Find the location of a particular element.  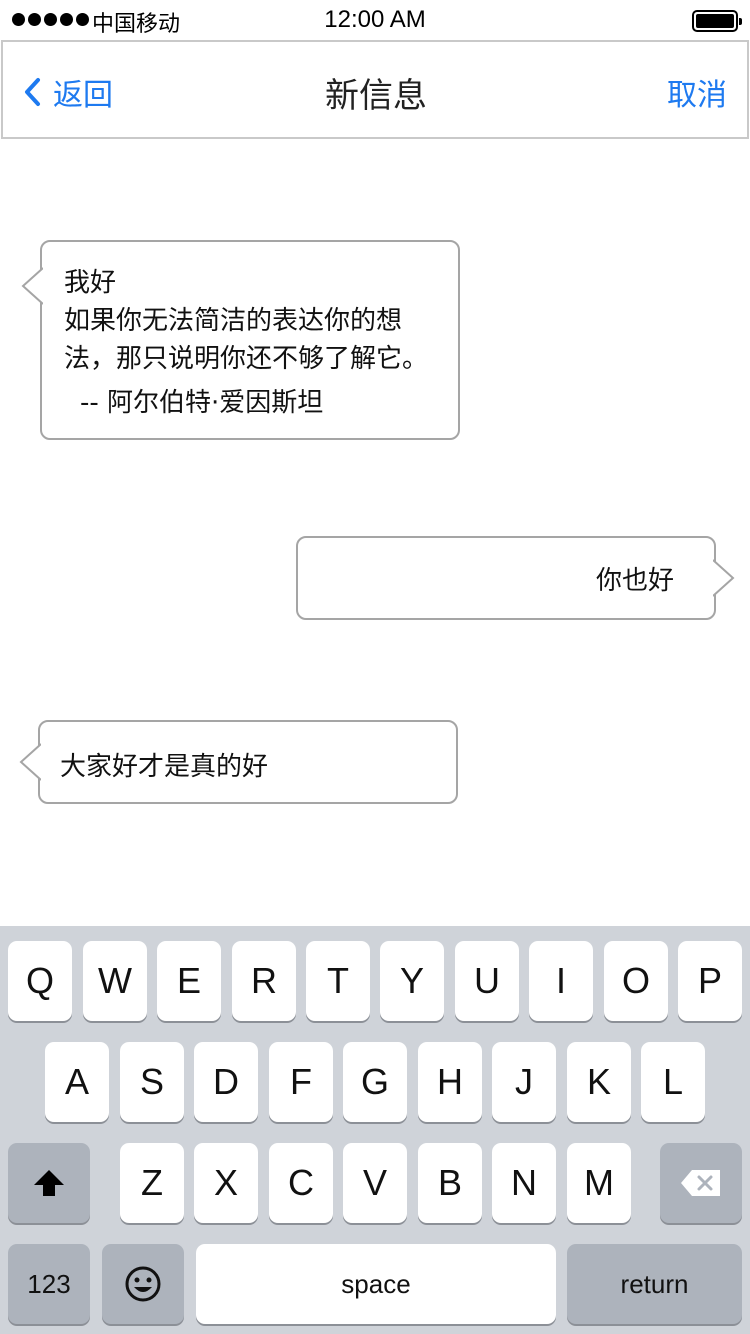

backspace-icon is located at coordinates (700, 1183).